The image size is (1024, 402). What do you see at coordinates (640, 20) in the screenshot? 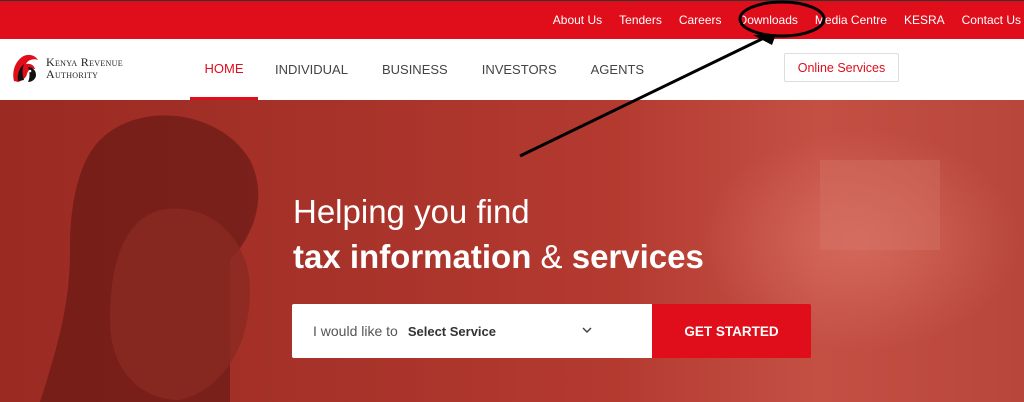
I see `link-tenders: Tenders` at bounding box center [640, 20].